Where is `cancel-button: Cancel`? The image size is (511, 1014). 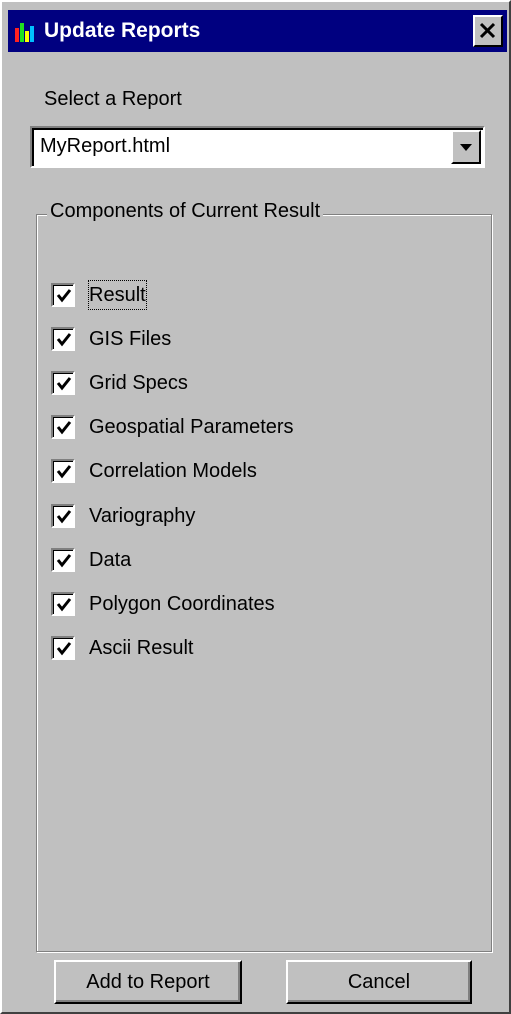 cancel-button: Cancel is located at coordinates (379, 982).